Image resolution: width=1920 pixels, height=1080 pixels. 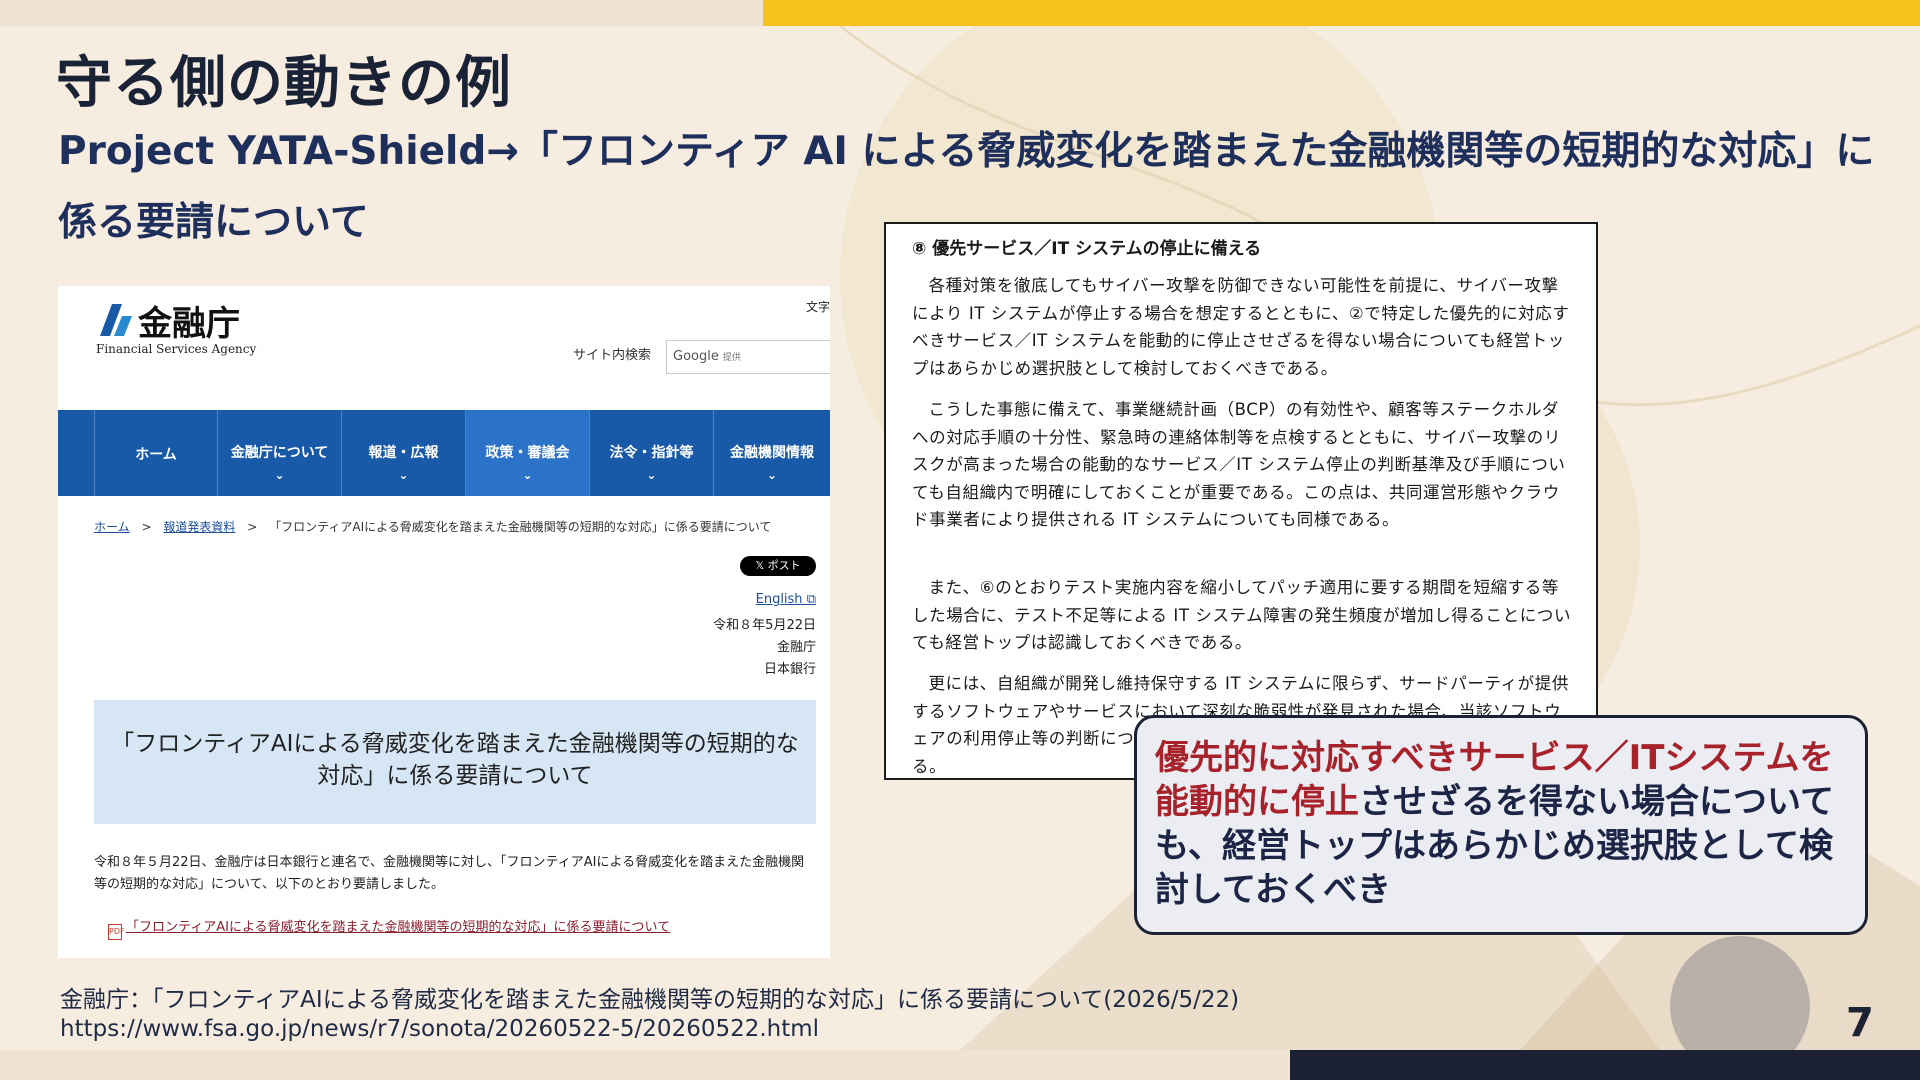 I want to click on nav-policy: 政策・審議会 ⌄, so click(x=527, y=453).